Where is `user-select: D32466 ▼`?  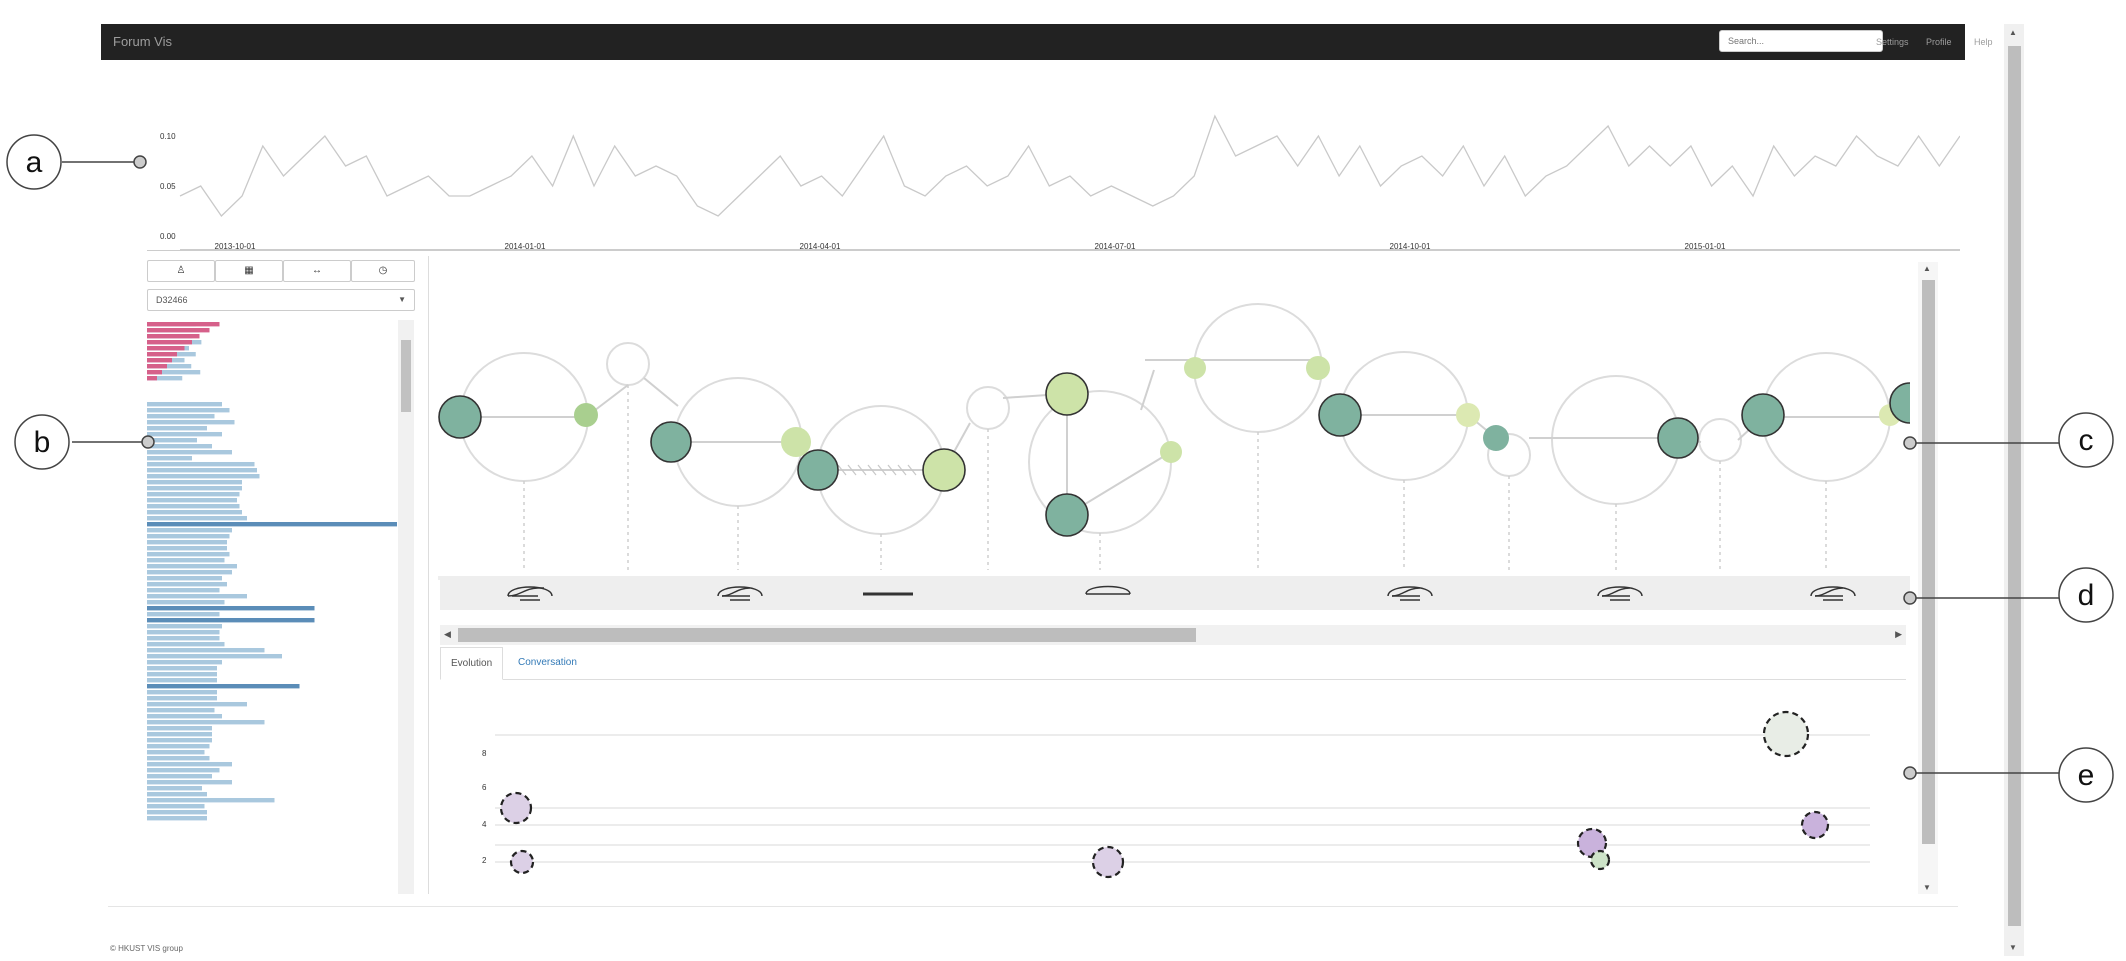
user-select: D32466 ▼ is located at coordinates (281, 300).